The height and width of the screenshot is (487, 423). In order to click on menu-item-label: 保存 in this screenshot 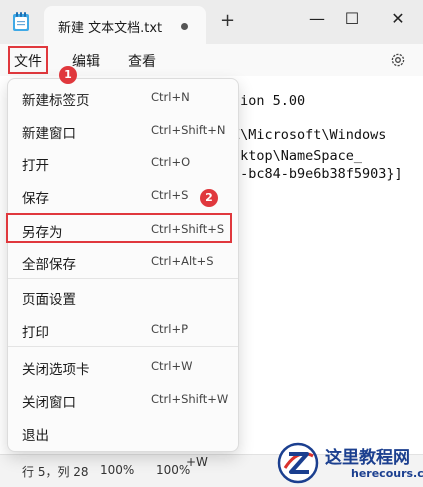, I will do `click(35, 199)`.